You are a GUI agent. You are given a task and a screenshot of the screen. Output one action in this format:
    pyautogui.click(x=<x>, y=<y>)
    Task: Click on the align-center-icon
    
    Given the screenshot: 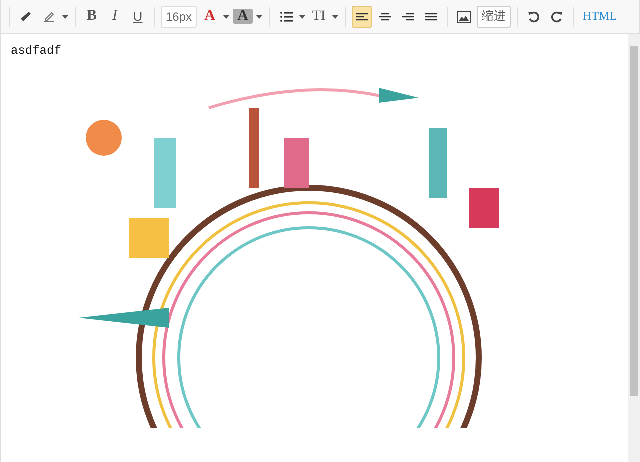 What is the action you would take?
    pyautogui.click(x=385, y=16)
    